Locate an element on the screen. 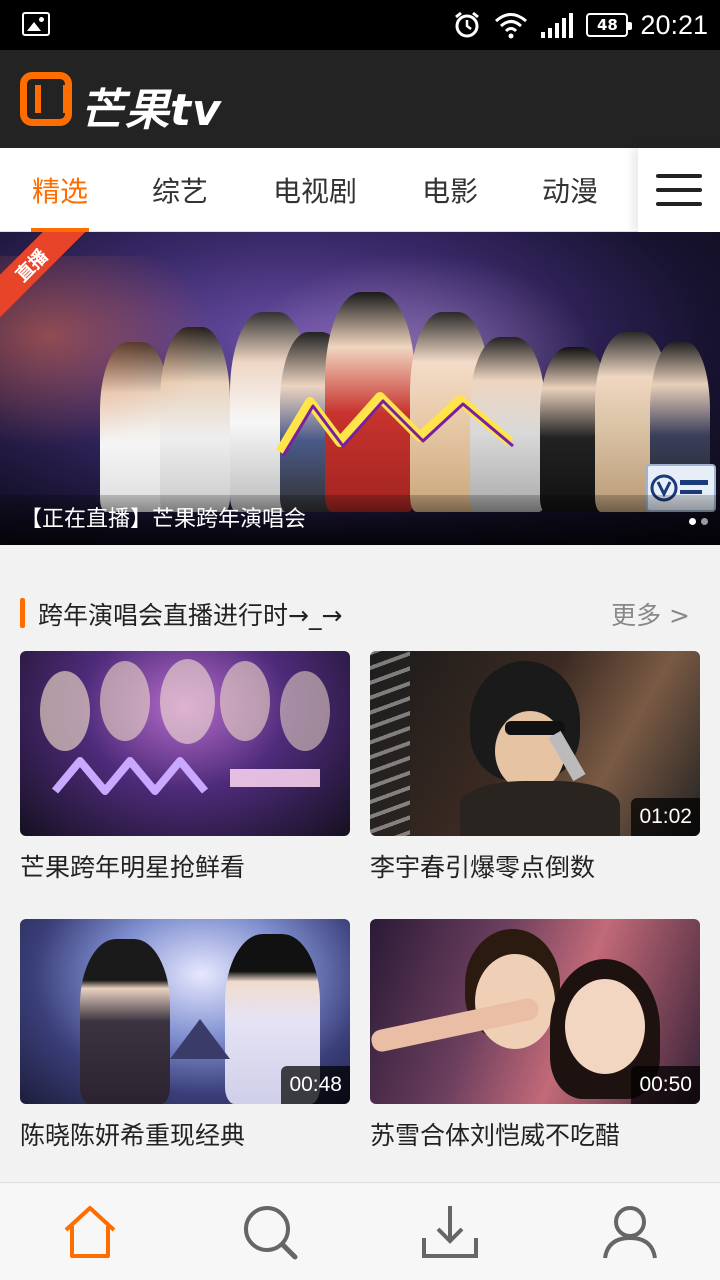 Image resolution: width=720 pixels, height=1280 pixels. home-icon is located at coordinates (90, 1232).